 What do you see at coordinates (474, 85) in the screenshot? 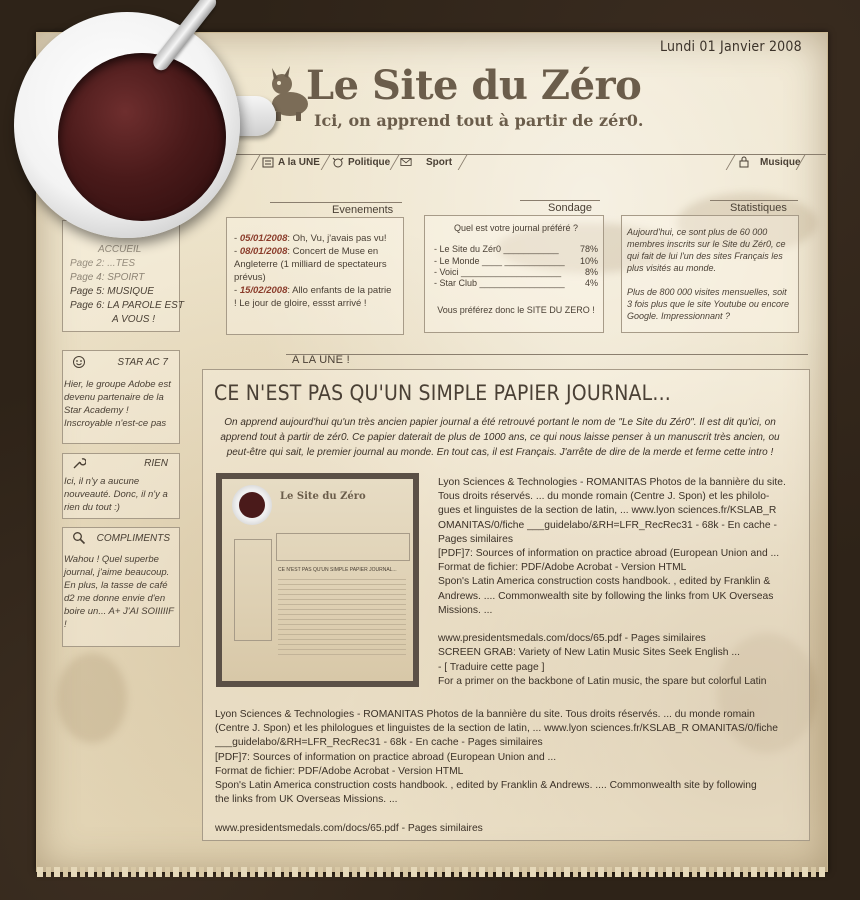
I see `site-title: Le Site du Zéro` at bounding box center [474, 85].